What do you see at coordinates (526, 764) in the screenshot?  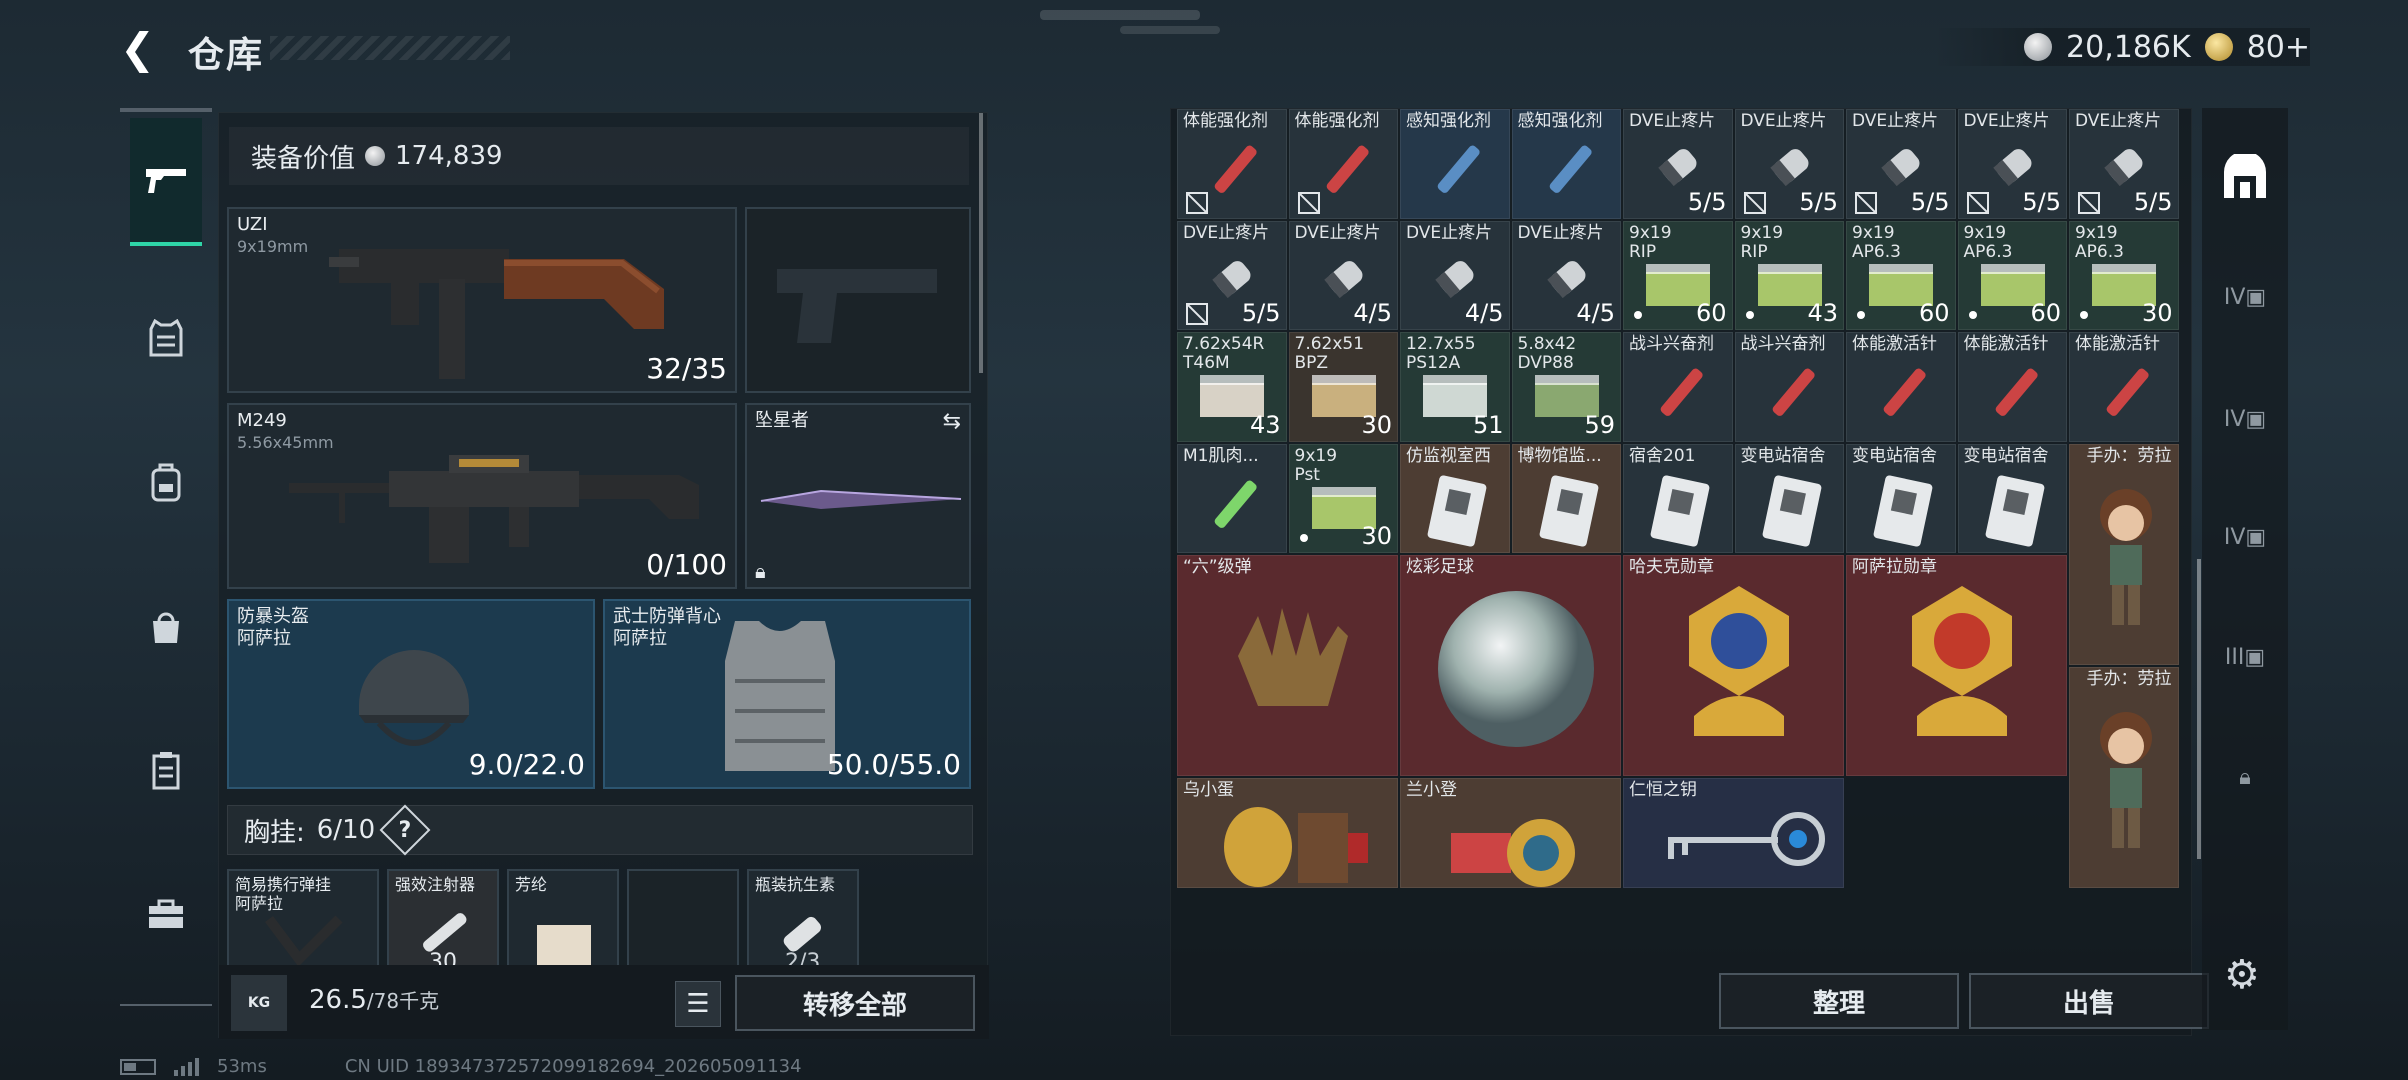 I see `helmet-durability: 9.0/22.0` at bounding box center [526, 764].